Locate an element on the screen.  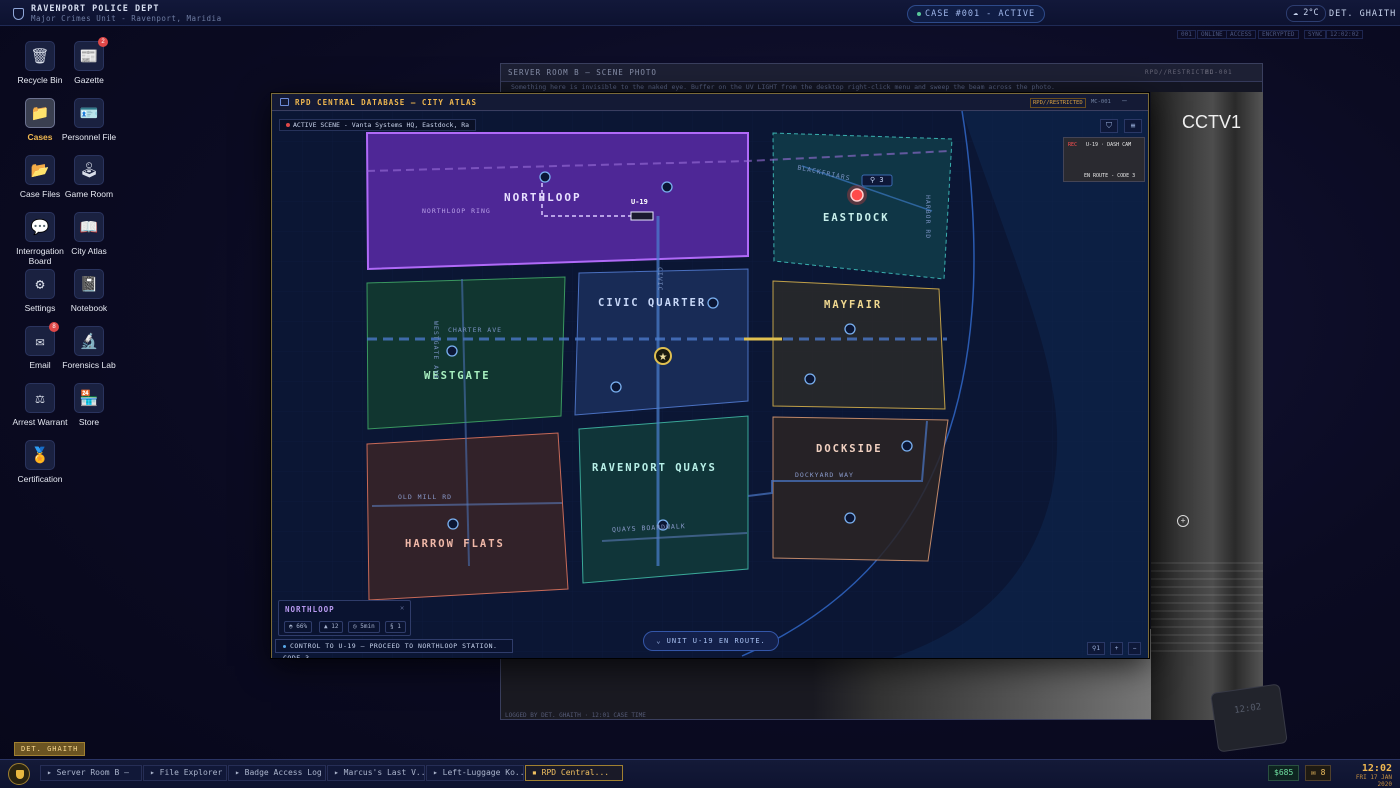
street-label: CIVIC is located at coordinates (660, 279).